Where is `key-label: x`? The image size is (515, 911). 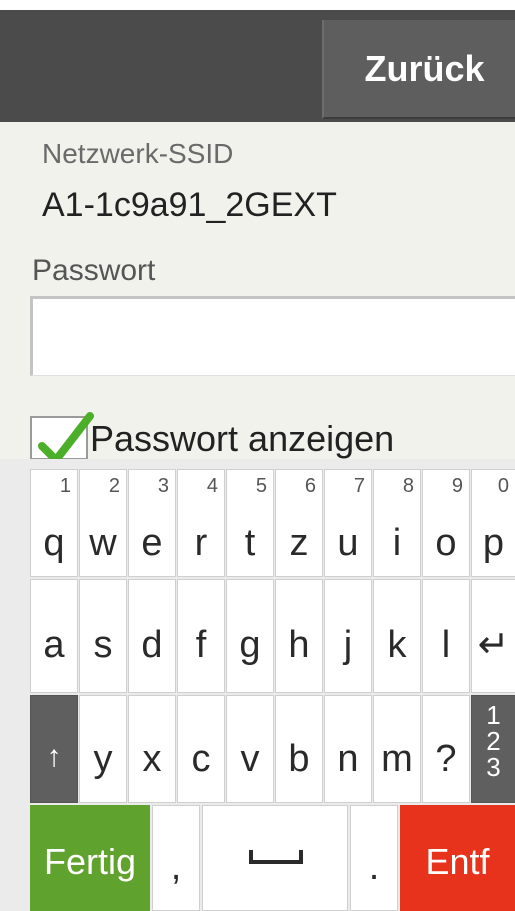 key-label: x is located at coordinates (152, 759).